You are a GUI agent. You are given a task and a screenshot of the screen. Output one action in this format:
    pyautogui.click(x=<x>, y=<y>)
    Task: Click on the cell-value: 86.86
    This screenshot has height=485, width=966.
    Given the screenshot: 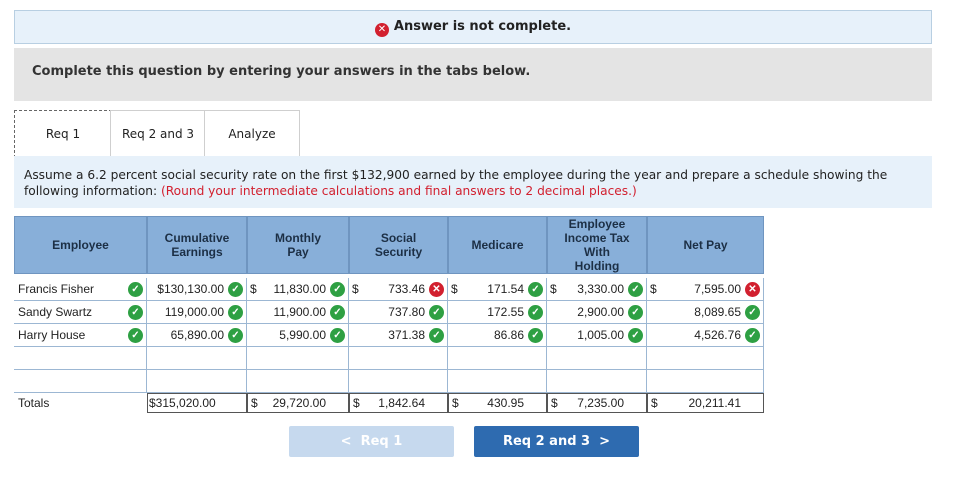 What is the action you would take?
    pyautogui.click(x=508, y=335)
    